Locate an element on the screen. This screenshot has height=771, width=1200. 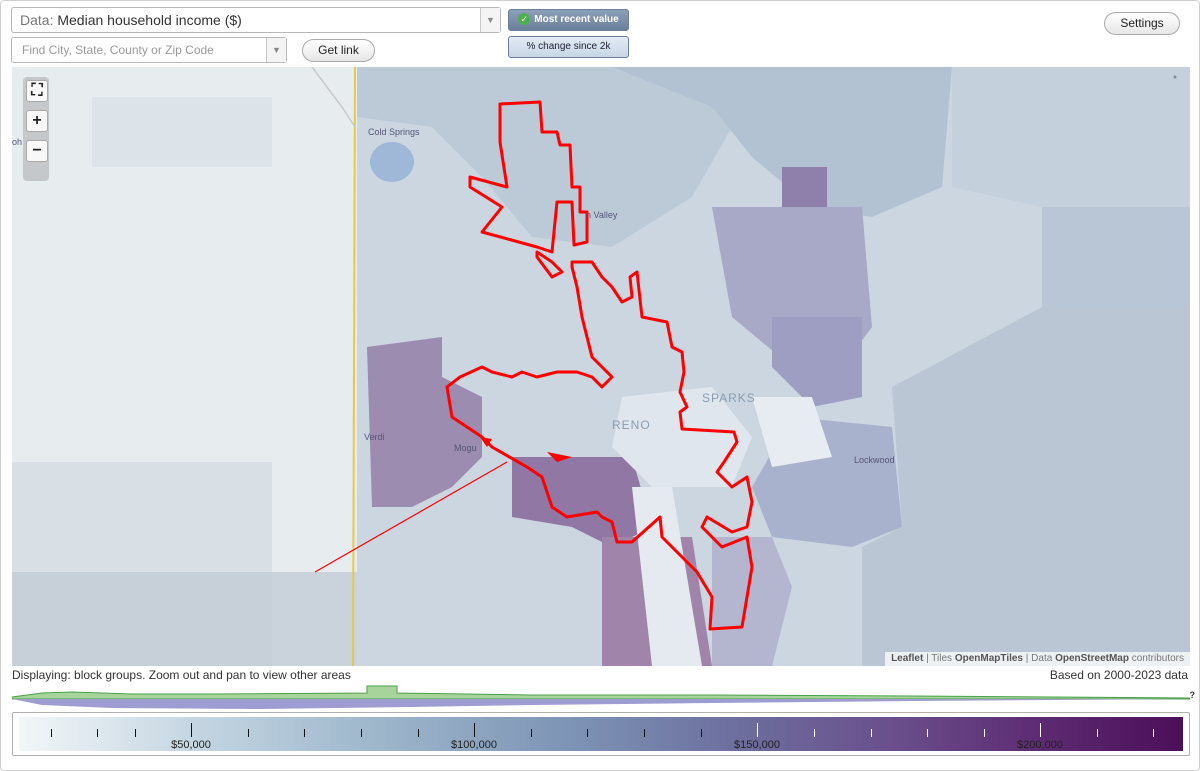
zoom-in-button: + is located at coordinates (37, 121).